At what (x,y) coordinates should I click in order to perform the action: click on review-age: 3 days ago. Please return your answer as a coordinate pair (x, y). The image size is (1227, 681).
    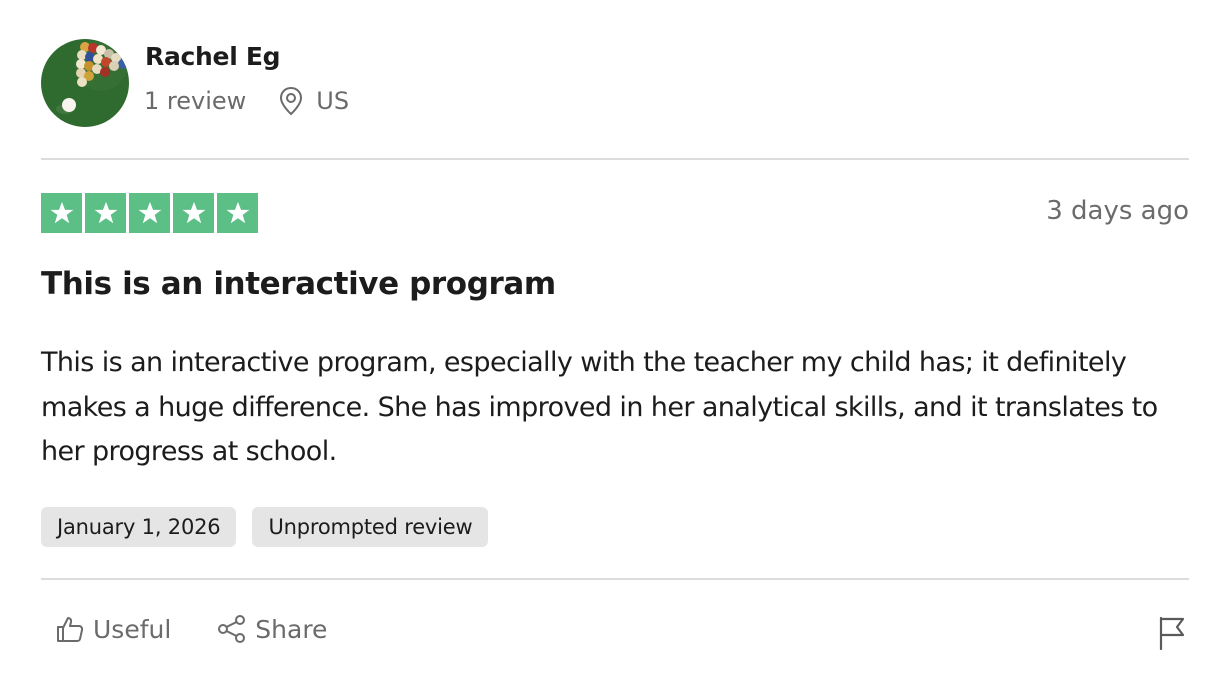
    Looking at the image, I should click on (1117, 211).